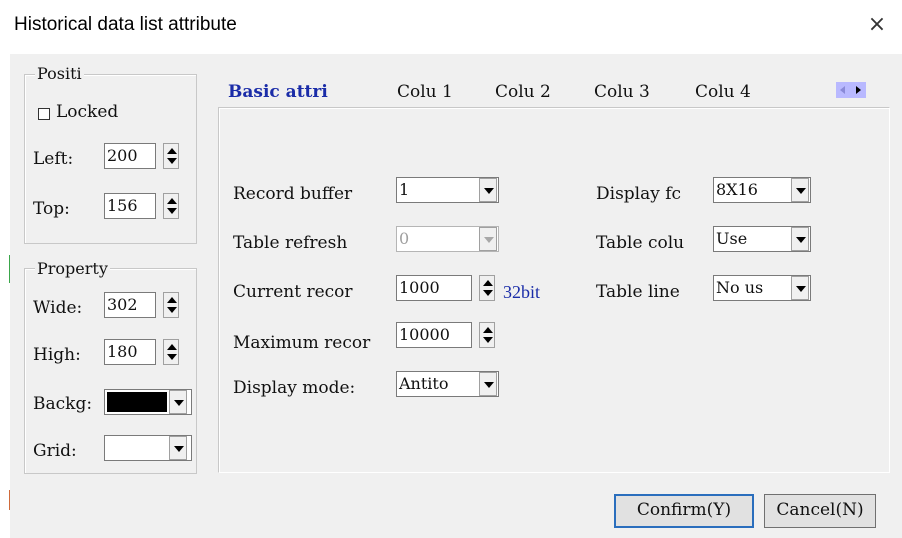  I want to click on maximum-record-input: 10000, so click(434, 335).